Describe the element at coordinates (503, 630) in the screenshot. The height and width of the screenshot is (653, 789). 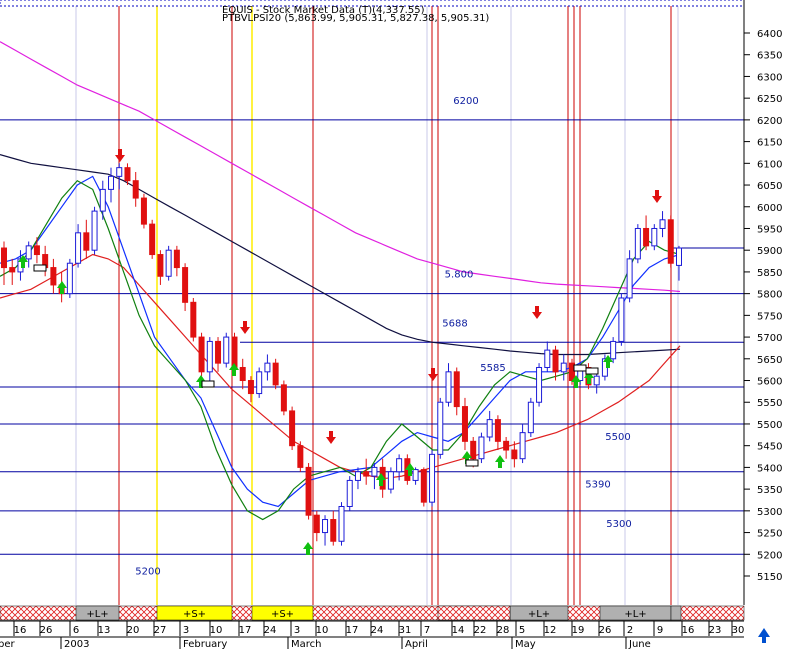
I see `x-tick-label: 28` at that location.